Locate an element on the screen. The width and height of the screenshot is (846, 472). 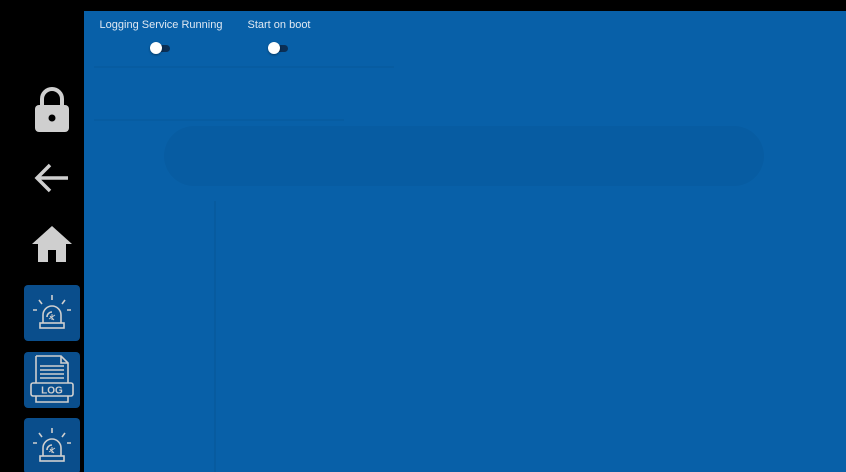
alarm-button is located at coordinates (52, 313).